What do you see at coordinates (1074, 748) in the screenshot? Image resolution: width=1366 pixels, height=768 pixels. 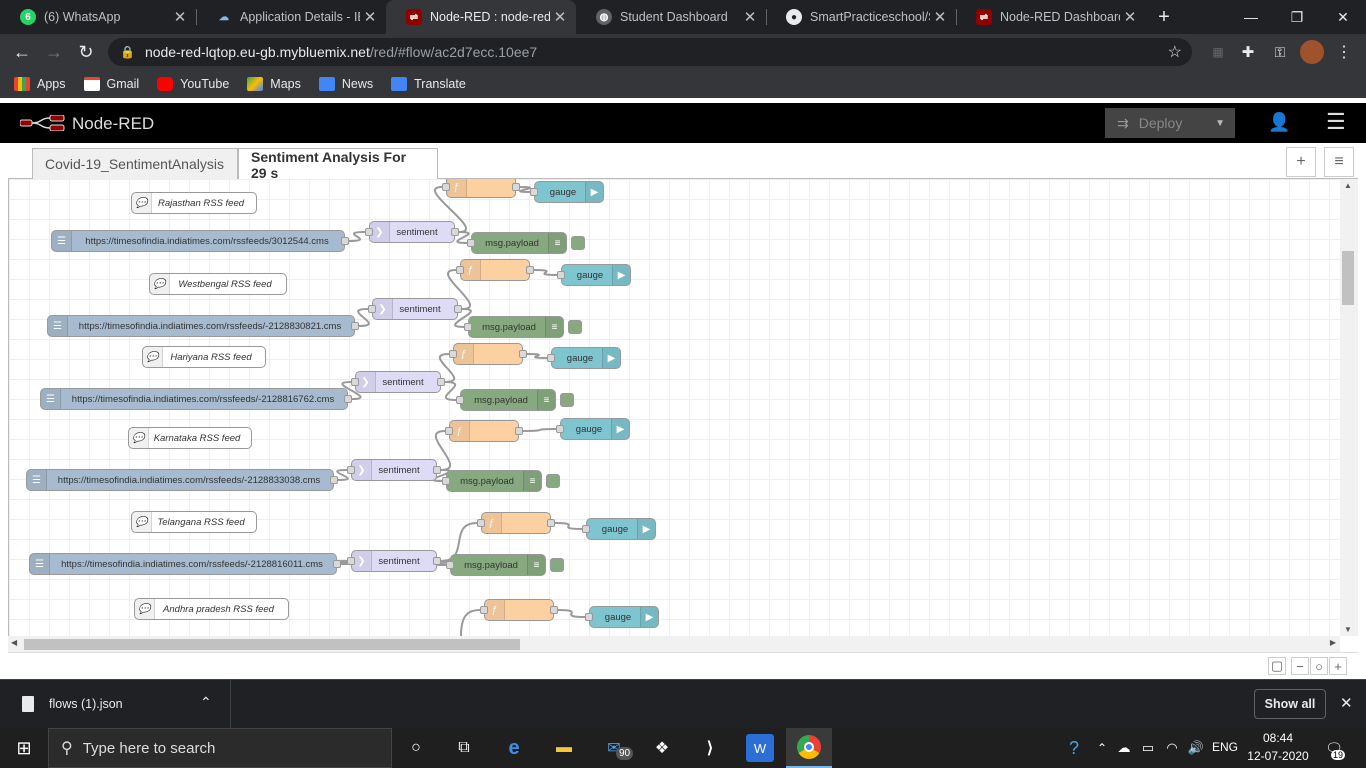 I see `help-icon: ?` at bounding box center [1074, 748].